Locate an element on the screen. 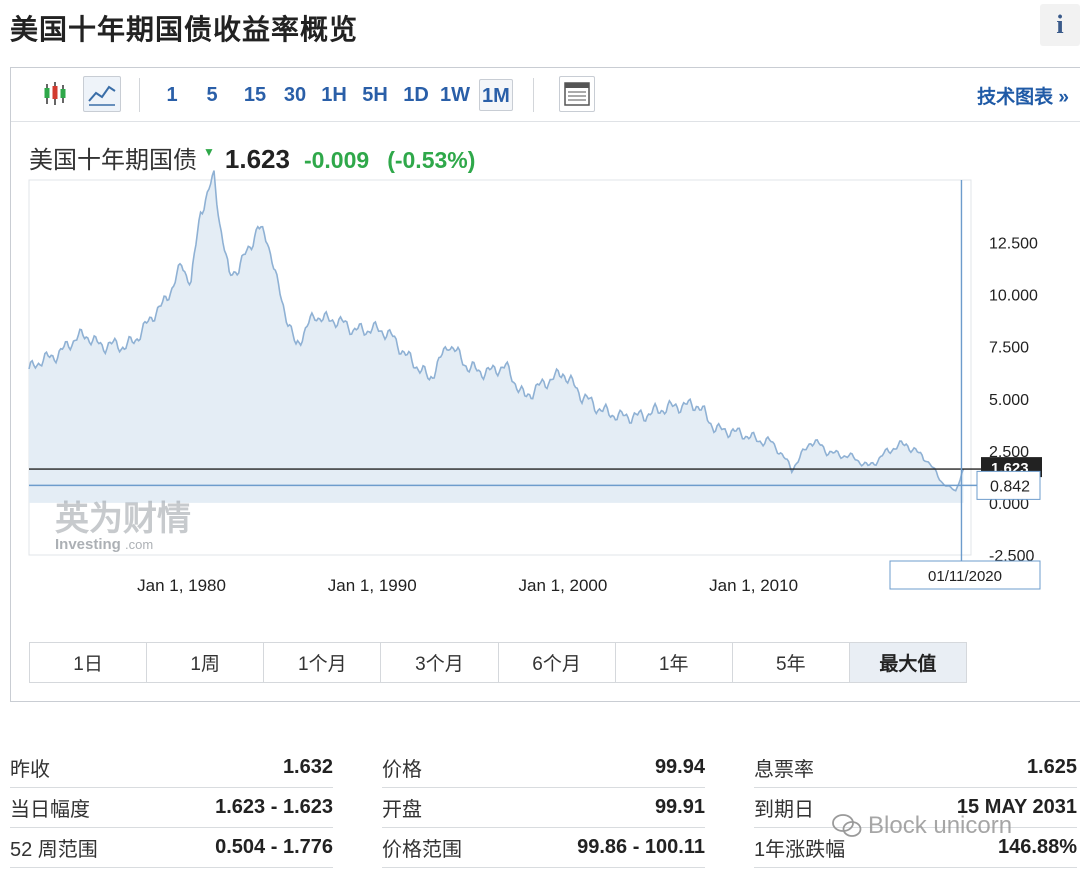  y-tick-label: 5.000 is located at coordinates (1009, 400).